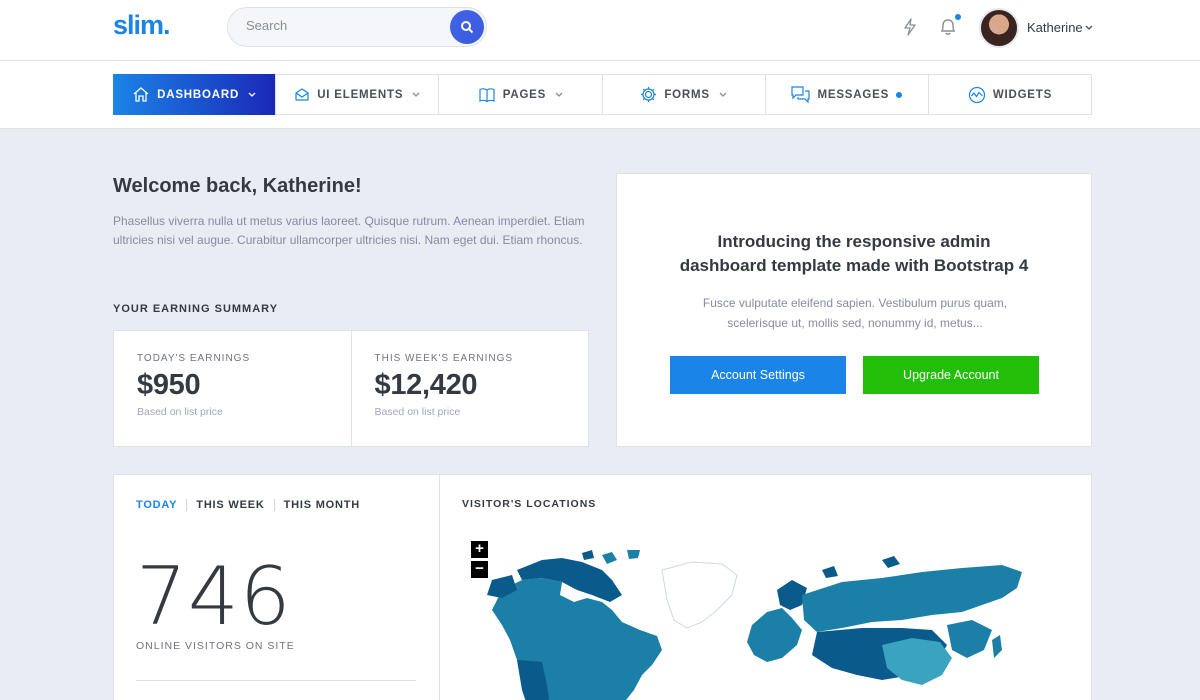 This screenshot has height=700, width=1200. Describe the element at coordinates (1022, 94) in the screenshot. I see `nav-label: WIDGETS` at that location.